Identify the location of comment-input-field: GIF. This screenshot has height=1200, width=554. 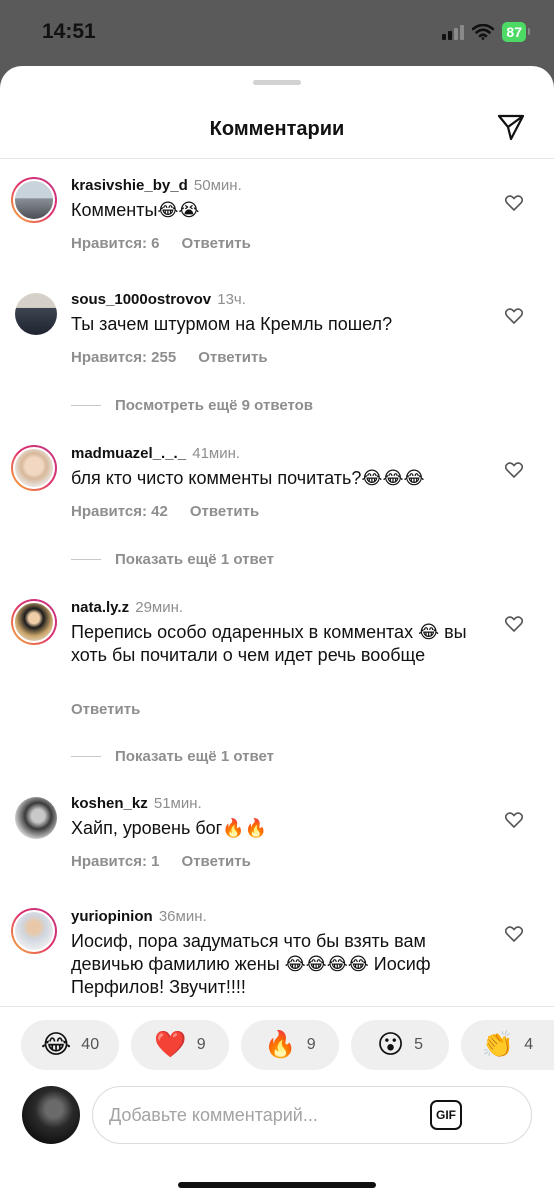
(312, 1115).